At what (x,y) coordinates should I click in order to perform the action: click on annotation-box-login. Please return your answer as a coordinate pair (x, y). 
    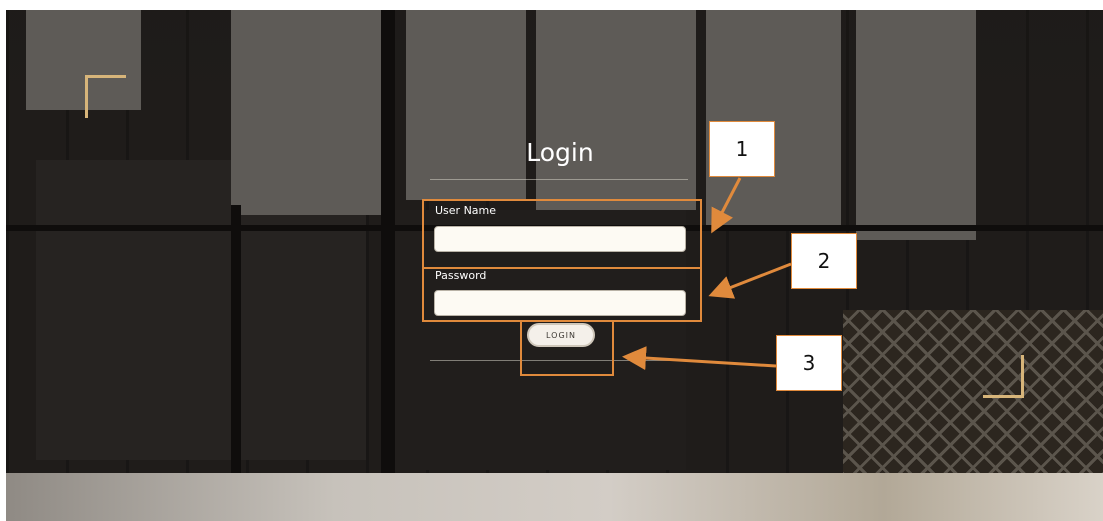
    Looking at the image, I should click on (567, 348).